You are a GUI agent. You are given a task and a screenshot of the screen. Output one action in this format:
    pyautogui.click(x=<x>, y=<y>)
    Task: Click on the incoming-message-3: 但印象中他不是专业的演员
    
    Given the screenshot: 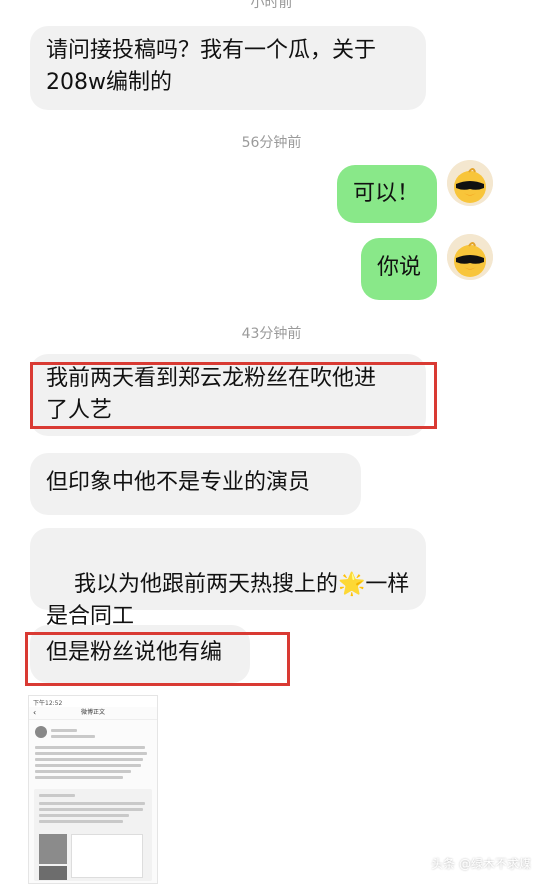 What is the action you would take?
    pyautogui.click(x=195, y=484)
    